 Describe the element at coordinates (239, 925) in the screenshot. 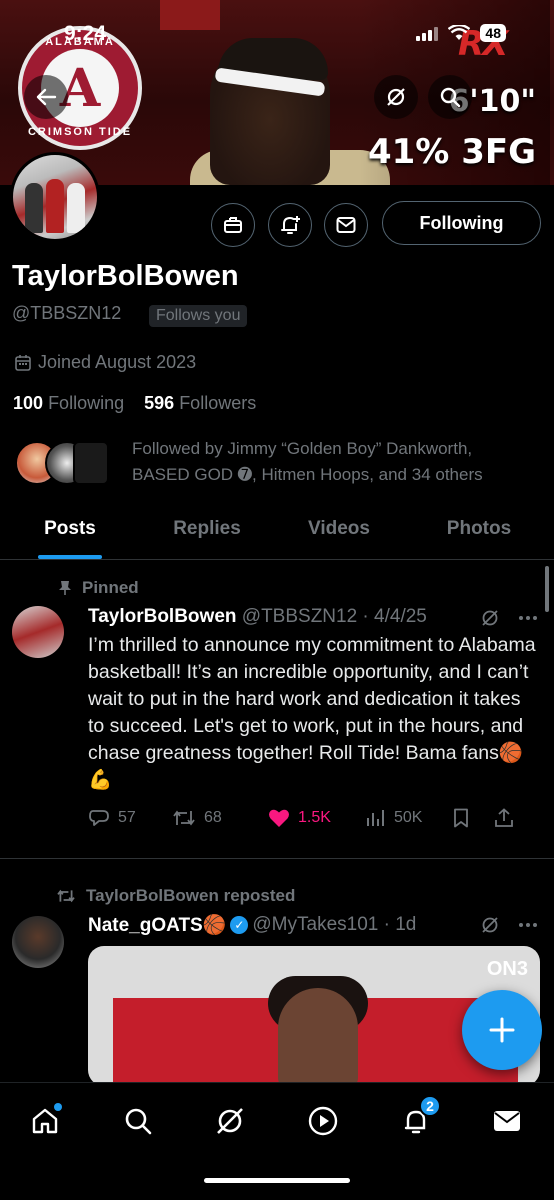

I see `verified-badge-icon: ✓` at that location.